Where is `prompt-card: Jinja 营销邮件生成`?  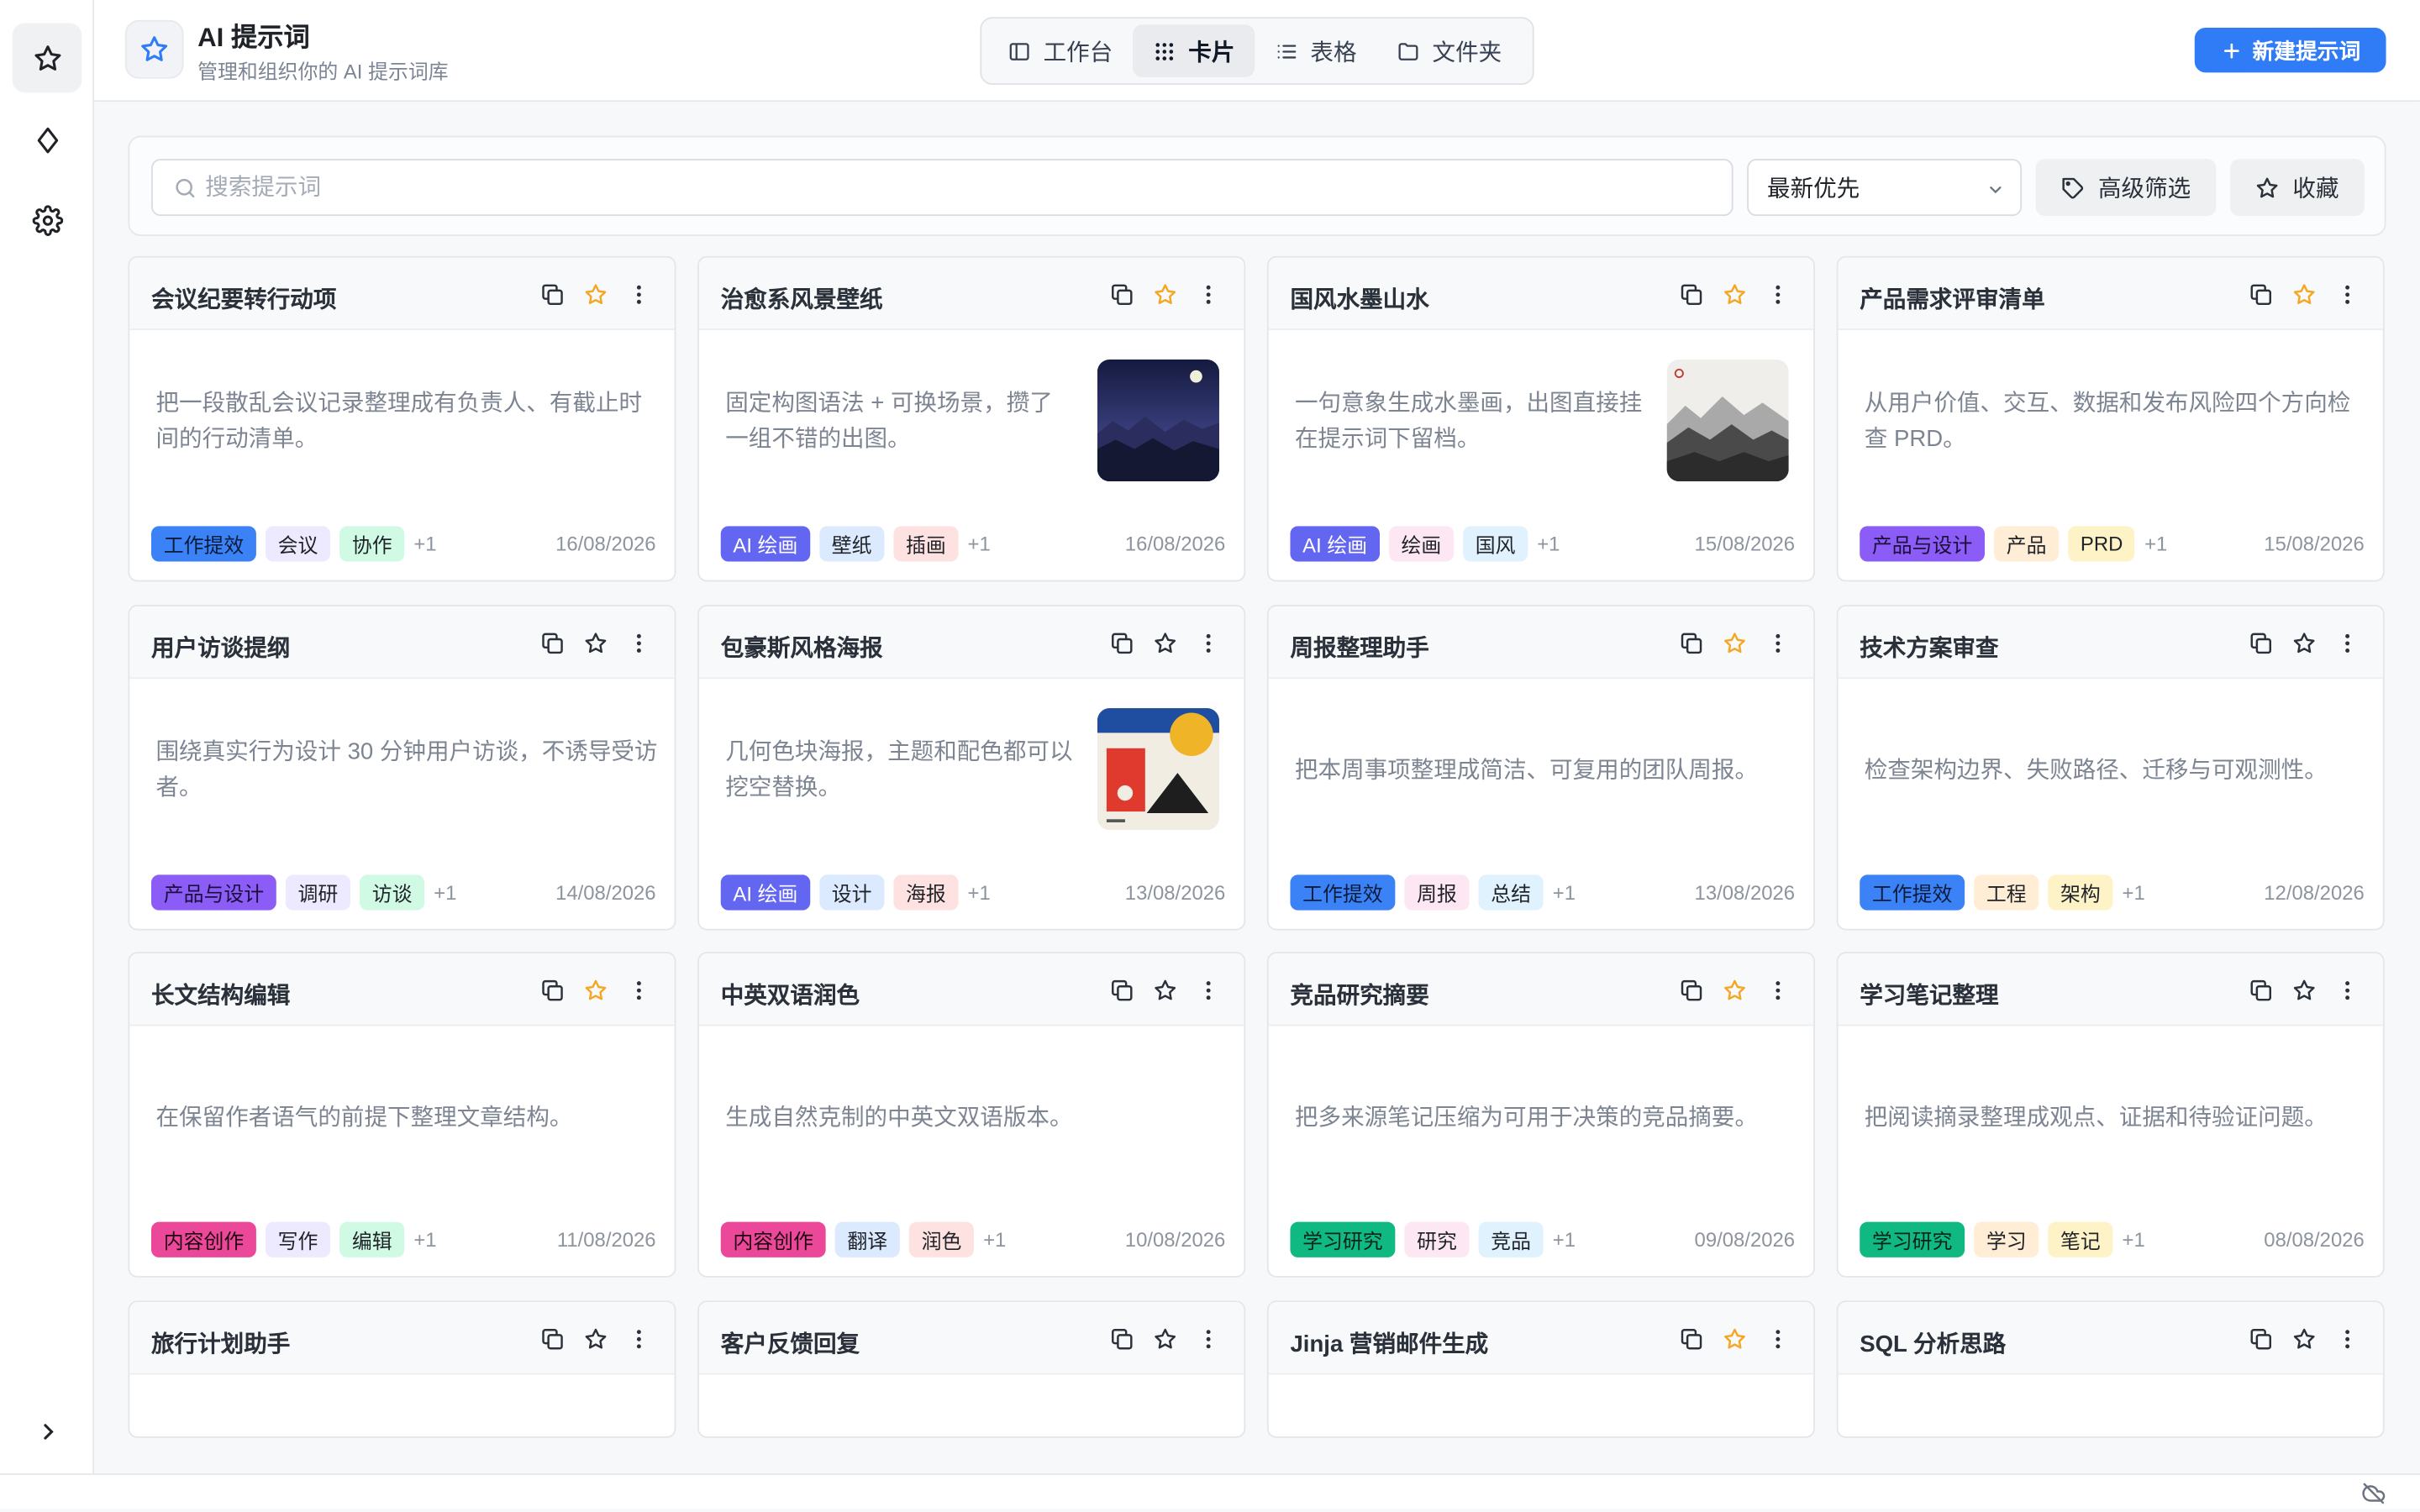
prompt-card: Jinja 营销邮件生成 is located at coordinates (1540, 1369).